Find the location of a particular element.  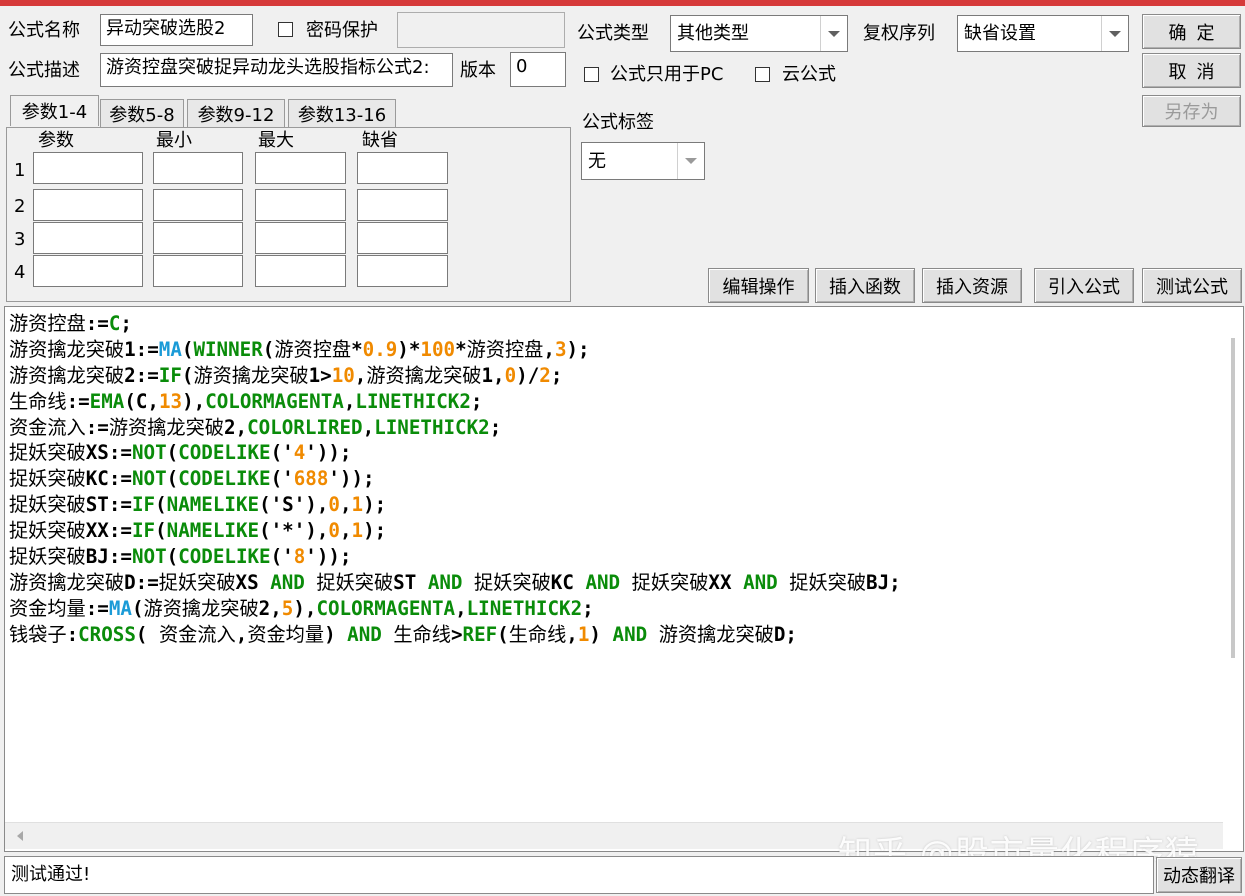

code-token: 游资控盘 is located at coordinates (47, 323).